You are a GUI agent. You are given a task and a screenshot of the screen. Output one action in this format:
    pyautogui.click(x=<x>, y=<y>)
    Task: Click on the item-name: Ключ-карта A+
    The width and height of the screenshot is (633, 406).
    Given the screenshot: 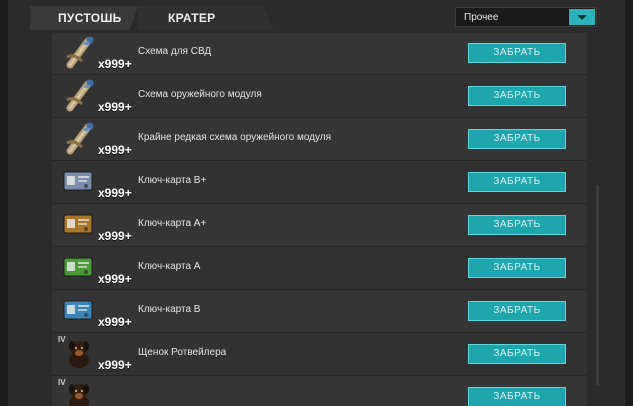 What is the action you would take?
    pyautogui.click(x=172, y=223)
    